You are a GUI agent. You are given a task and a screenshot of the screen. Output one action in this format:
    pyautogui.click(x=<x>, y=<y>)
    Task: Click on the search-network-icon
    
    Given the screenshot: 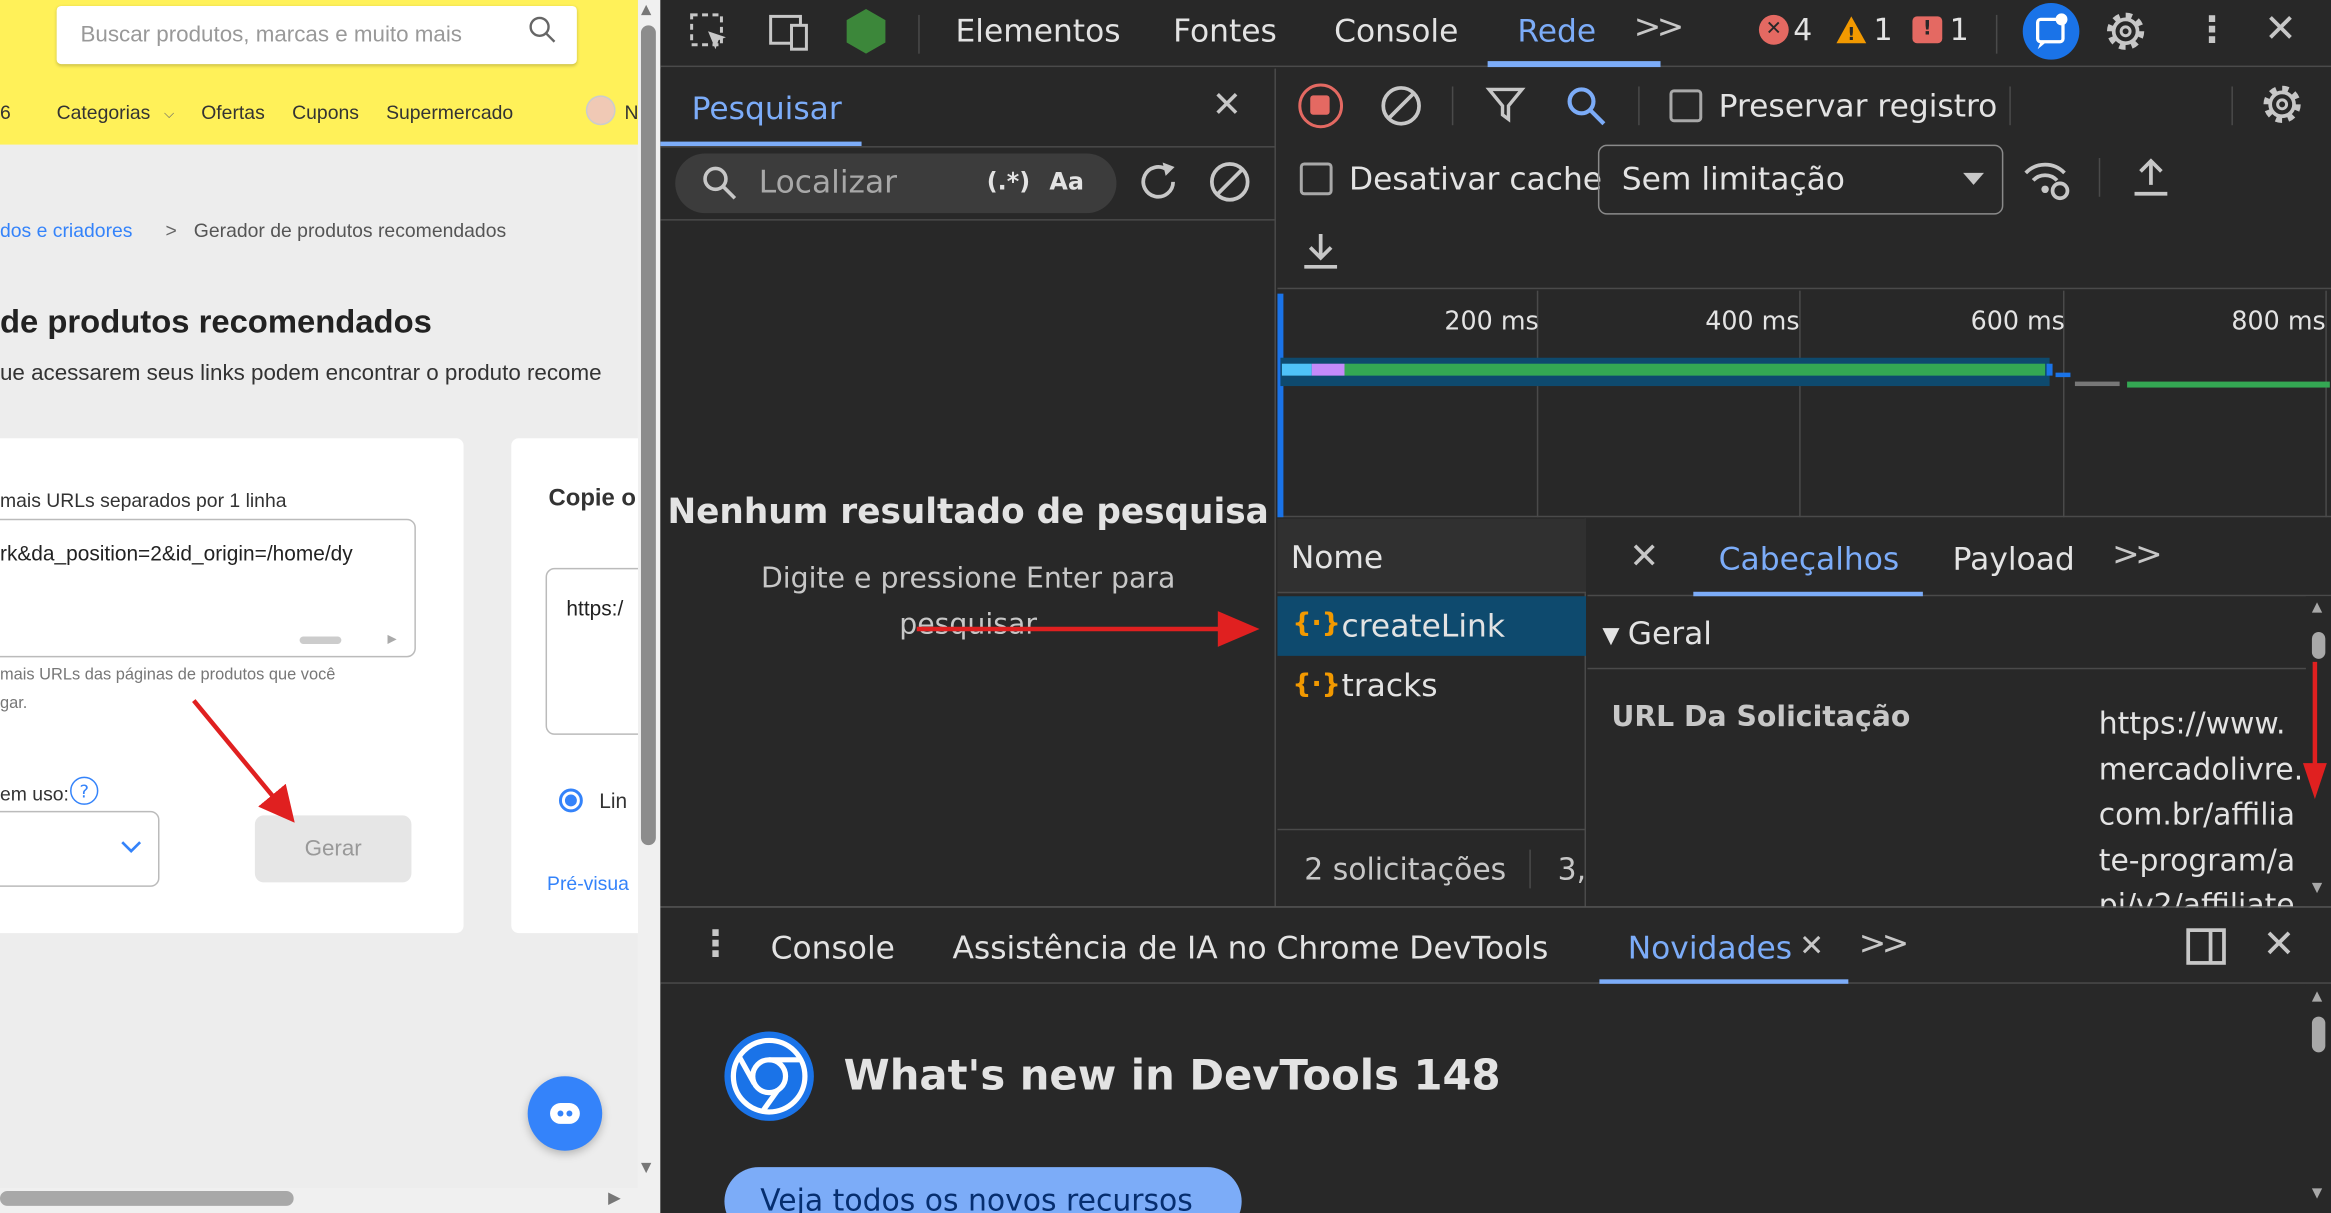 What is the action you would take?
    pyautogui.click(x=1586, y=106)
    